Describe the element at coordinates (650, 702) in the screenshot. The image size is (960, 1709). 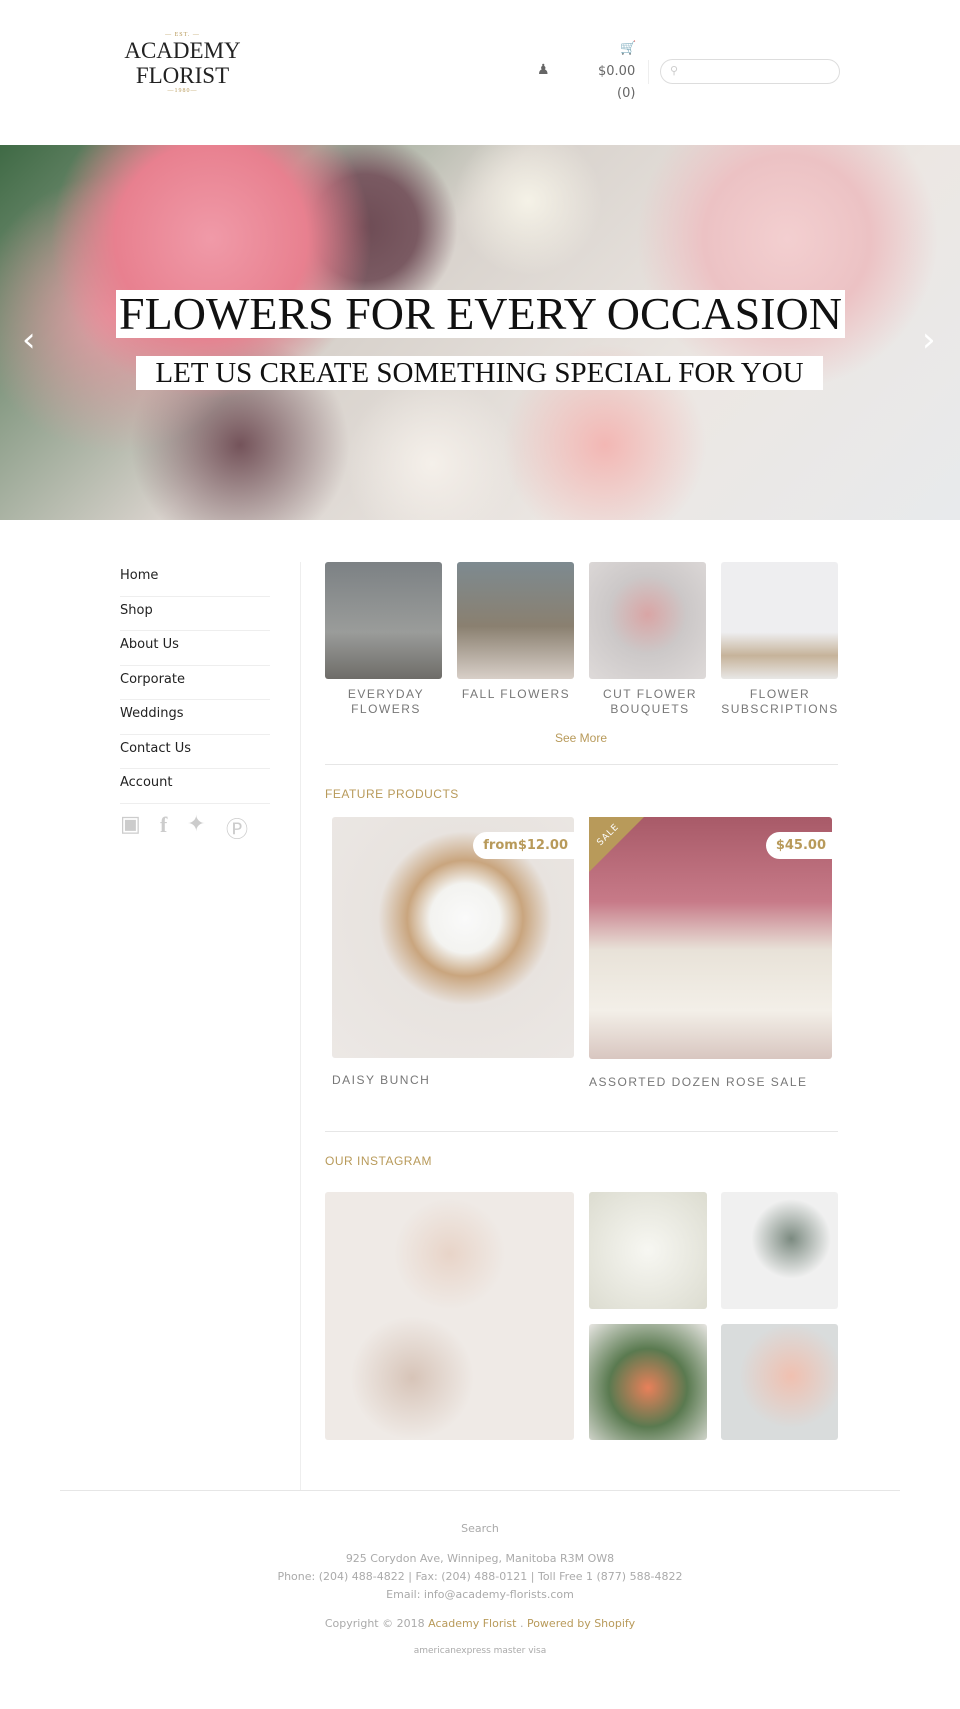
I see `category-label: CUT FLOWER BOUQUETS` at that location.